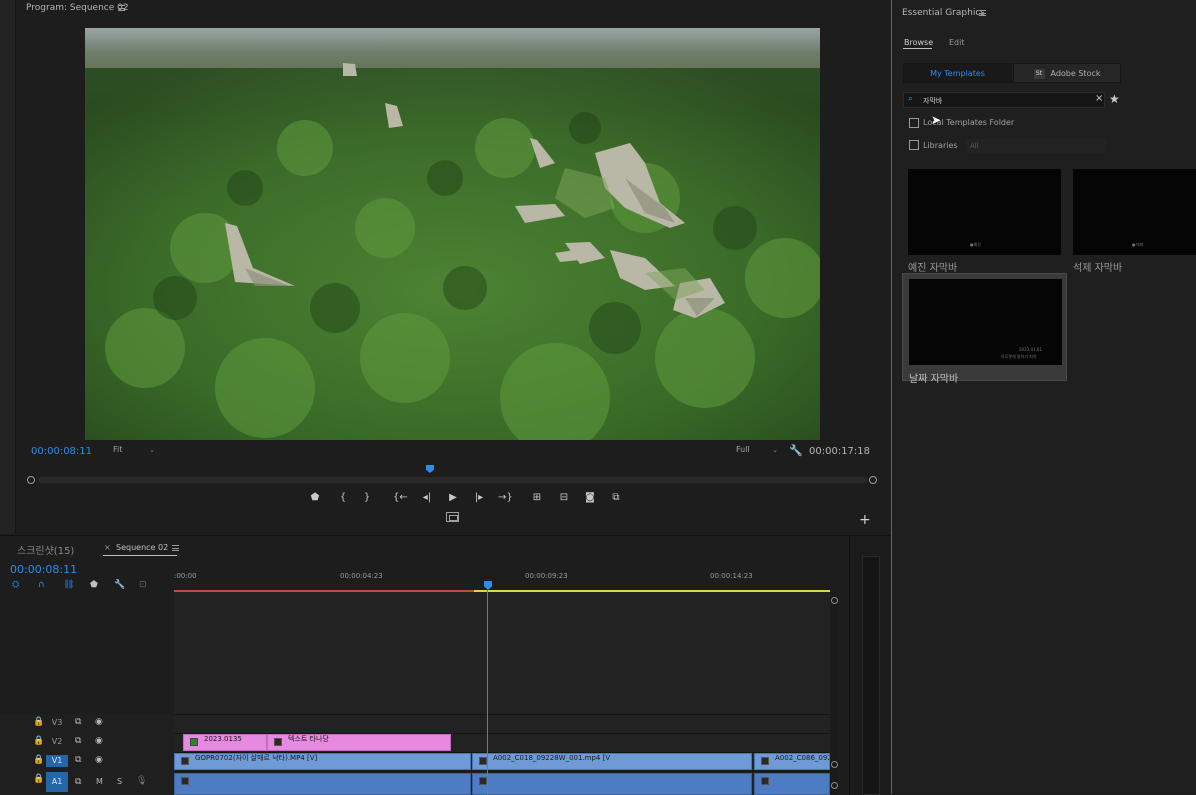  What do you see at coordinates (612, 761) in the screenshot?
I see `video-clip: A002_C018_09228W_001.mp4 [V` at bounding box center [612, 761].